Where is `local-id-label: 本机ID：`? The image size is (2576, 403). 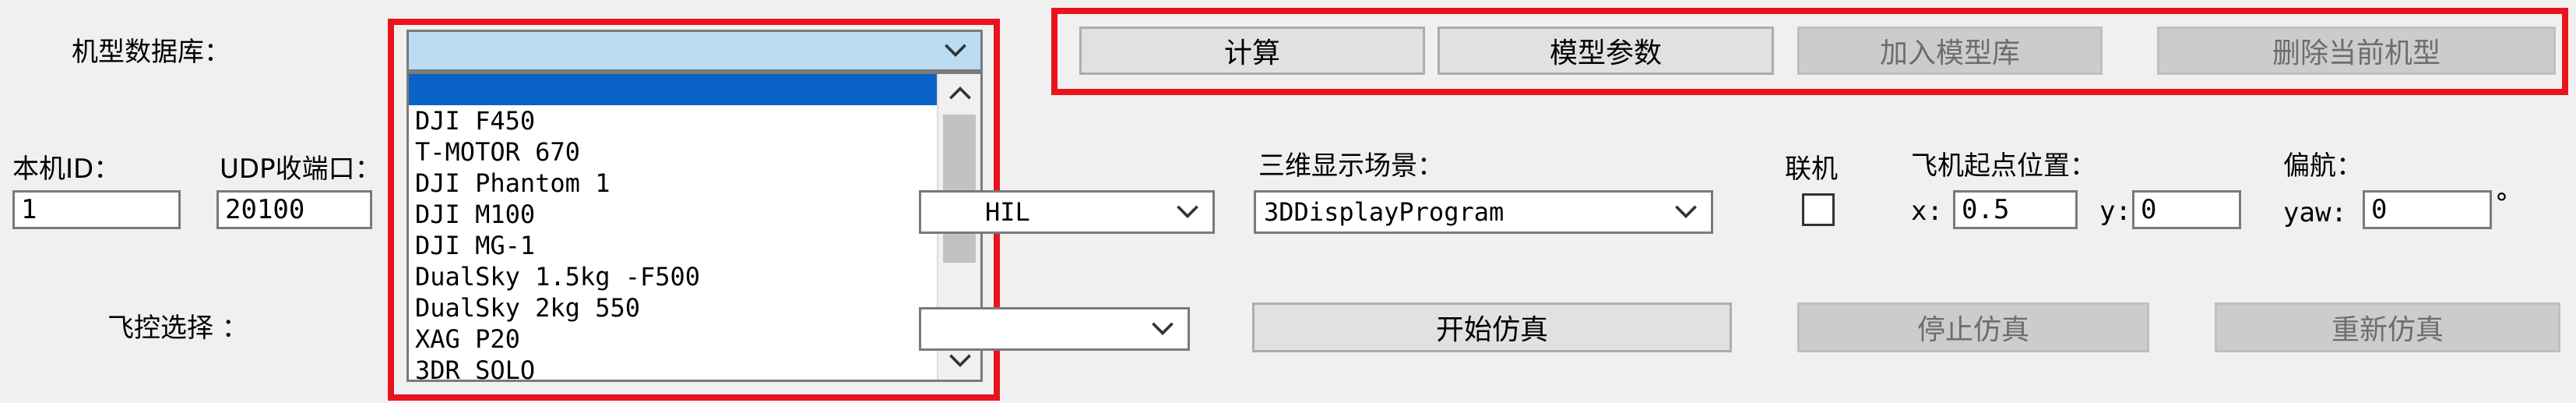 local-id-label: 本机ID： is located at coordinates (66, 169).